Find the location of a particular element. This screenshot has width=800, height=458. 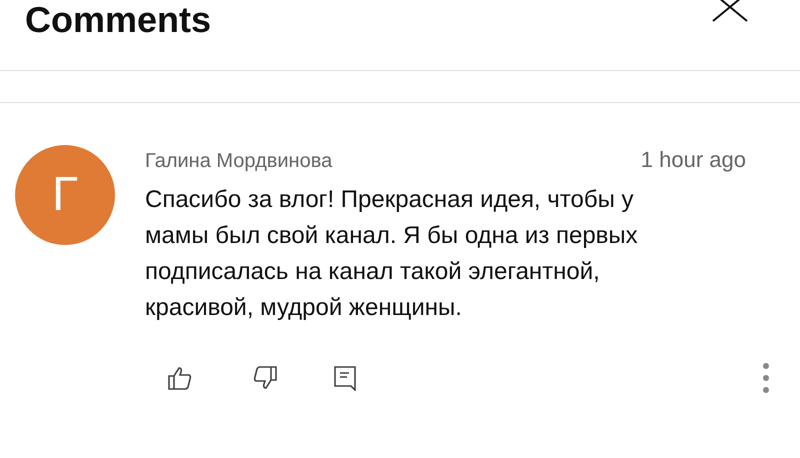

thumbs-down-icon is located at coordinates (265, 378).